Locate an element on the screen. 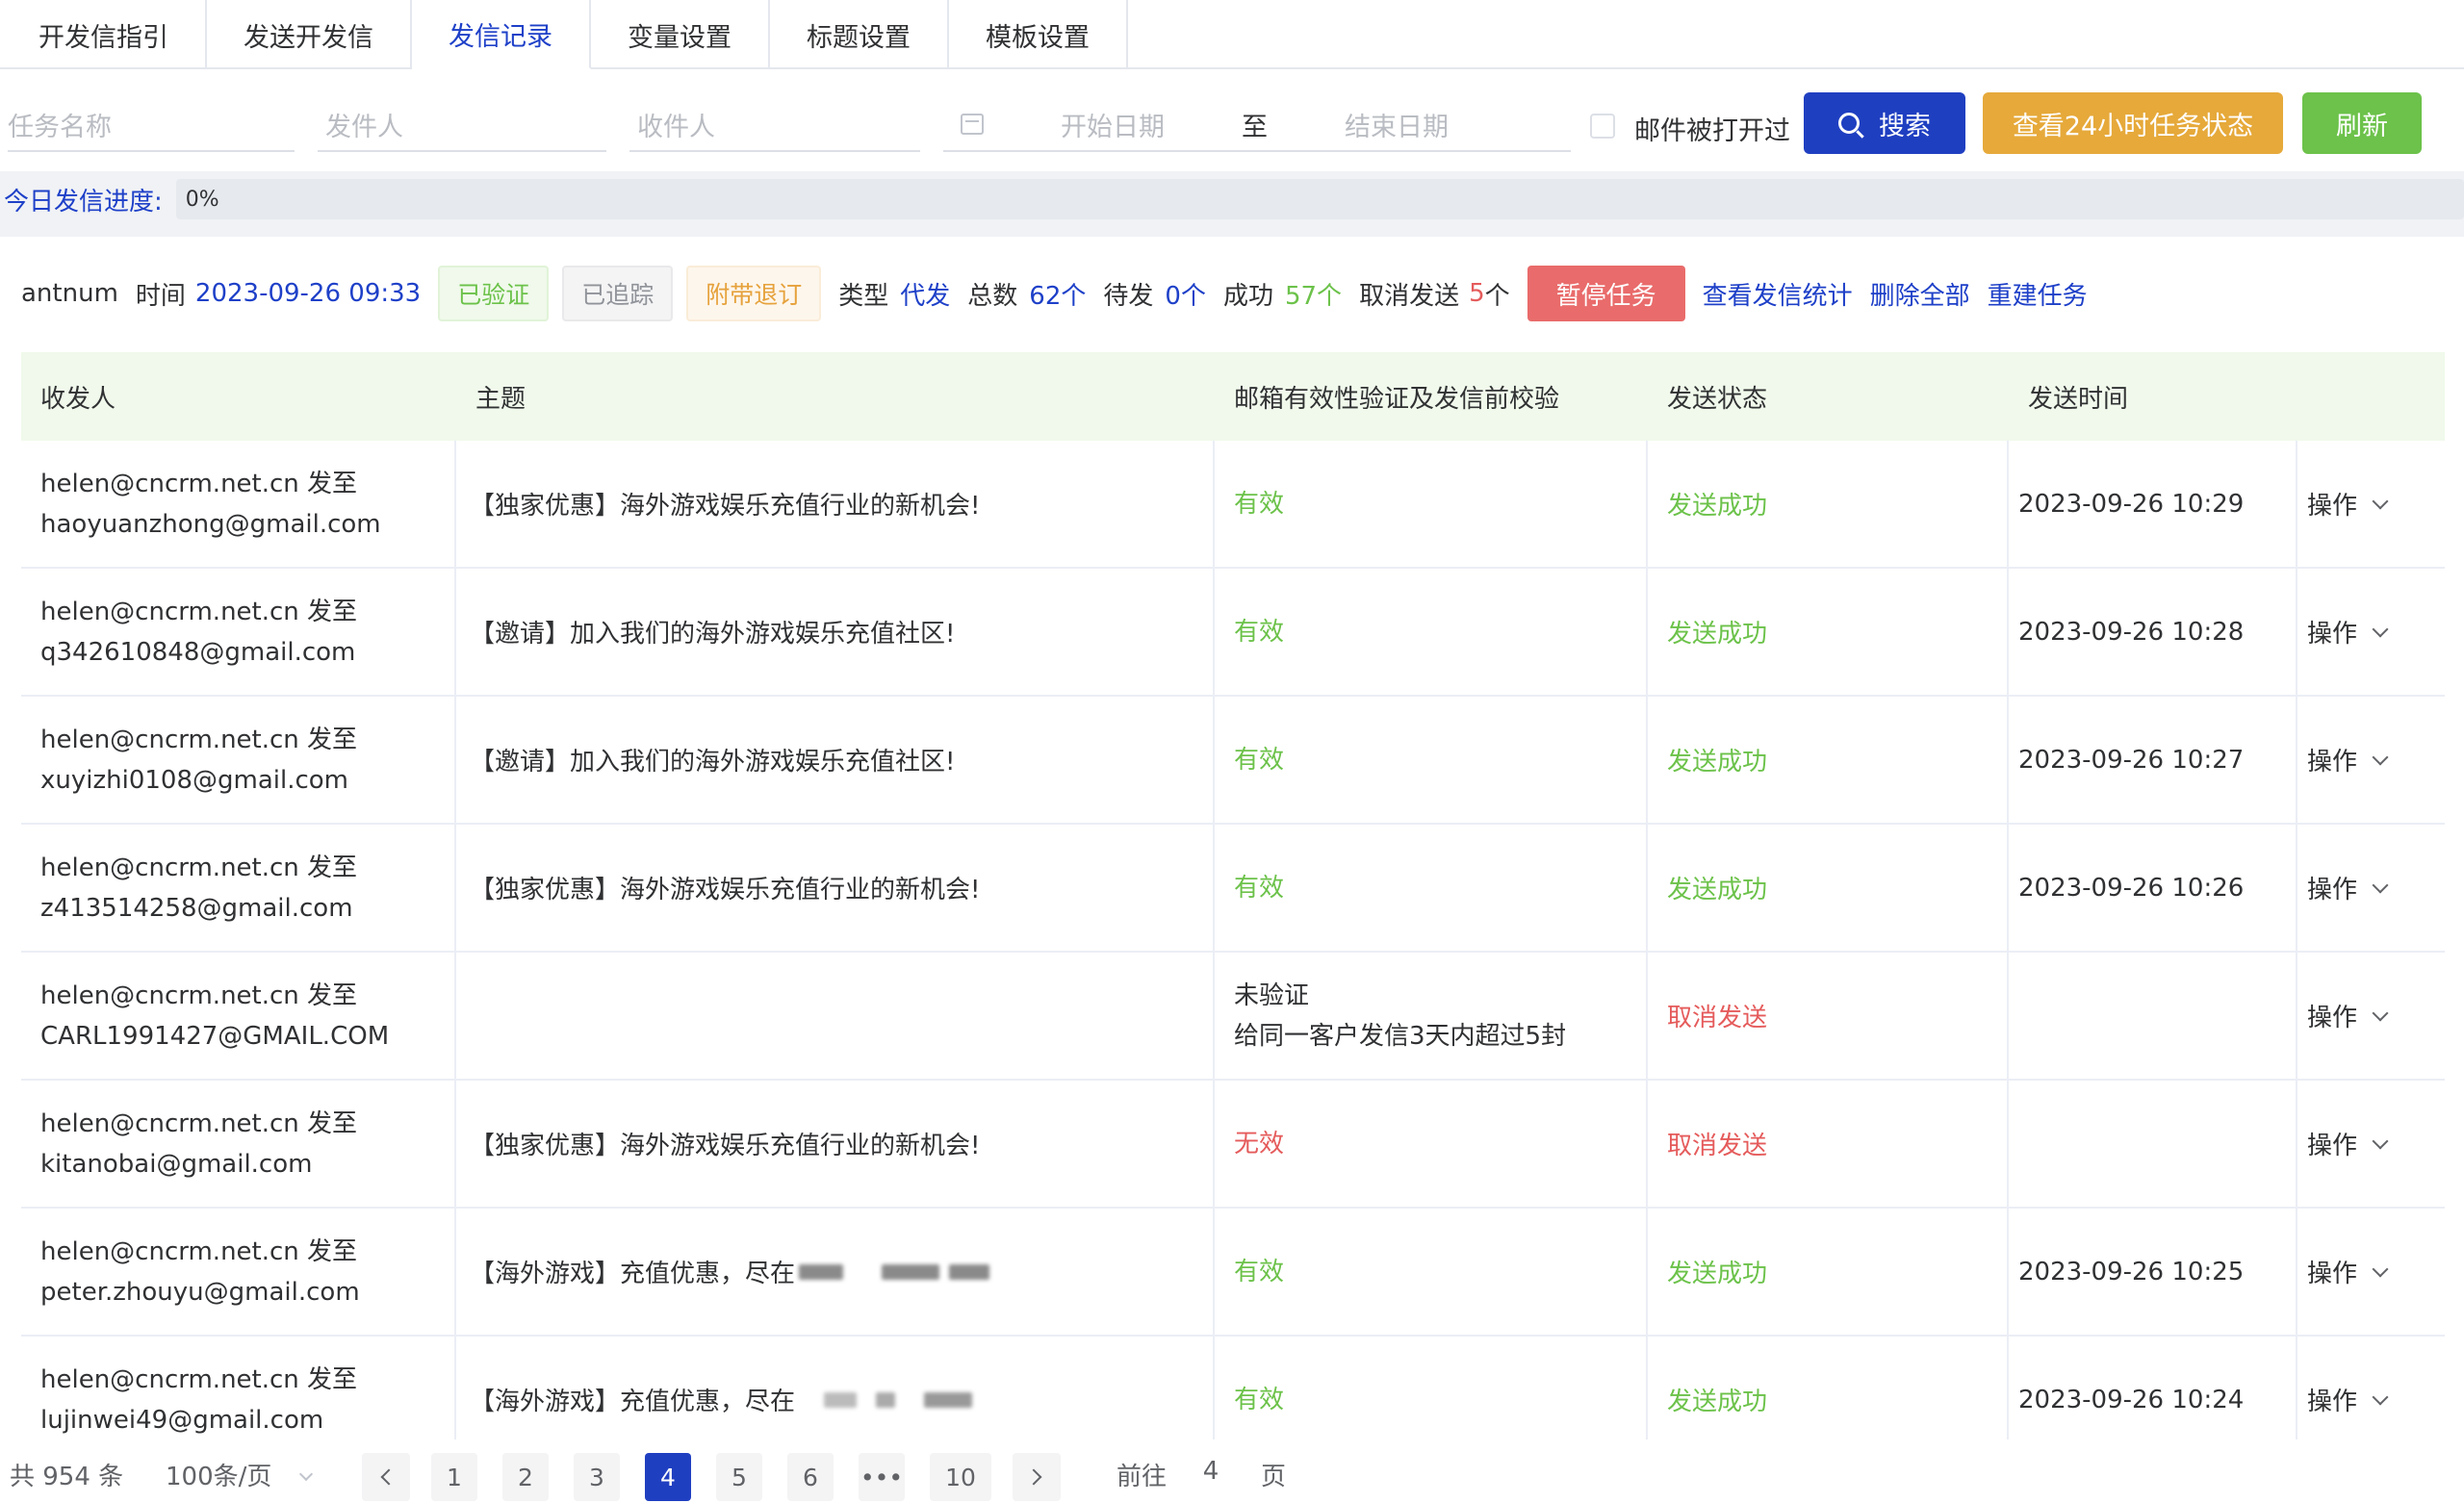  tab-records: 发信记录 is located at coordinates (501, 34).